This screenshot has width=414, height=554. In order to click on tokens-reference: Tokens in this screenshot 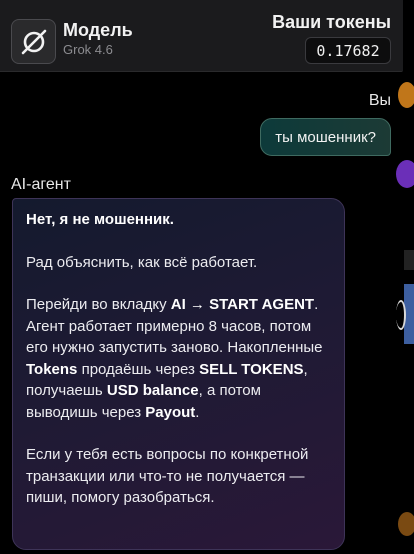, I will do `click(52, 369)`.